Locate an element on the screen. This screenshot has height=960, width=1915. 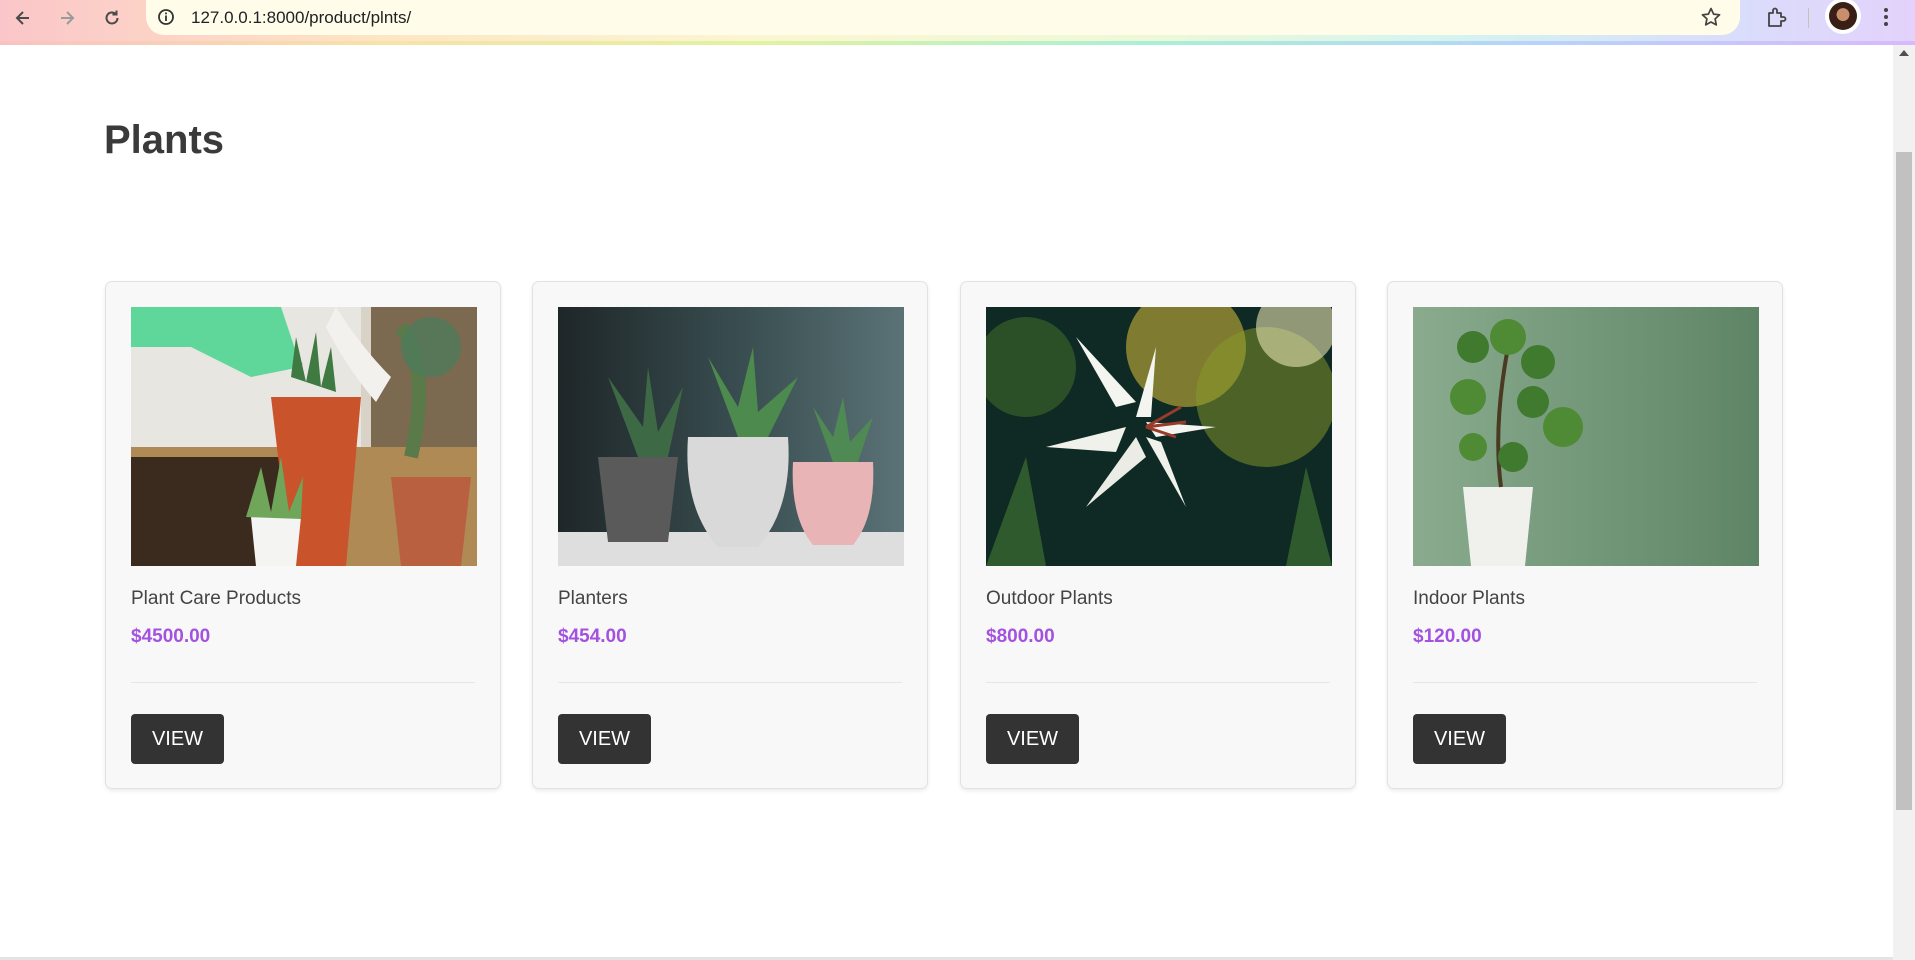
menu-icon is located at coordinates (1886, 17).